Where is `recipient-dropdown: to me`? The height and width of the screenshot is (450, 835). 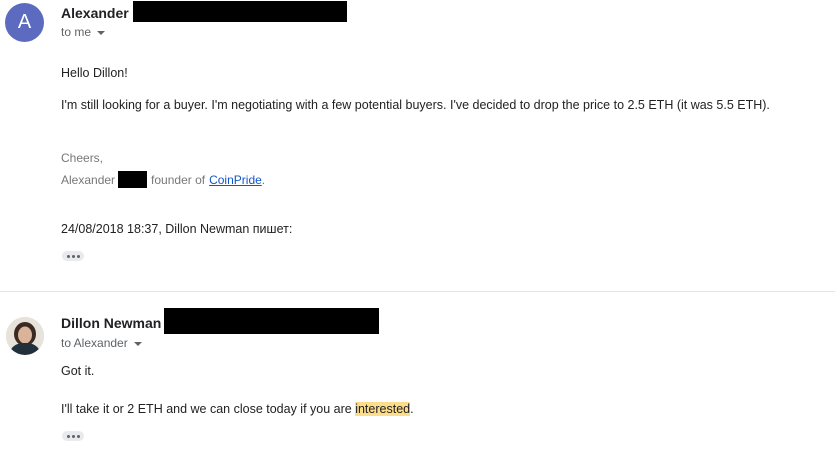 recipient-dropdown: to me is located at coordinates (83, 32).